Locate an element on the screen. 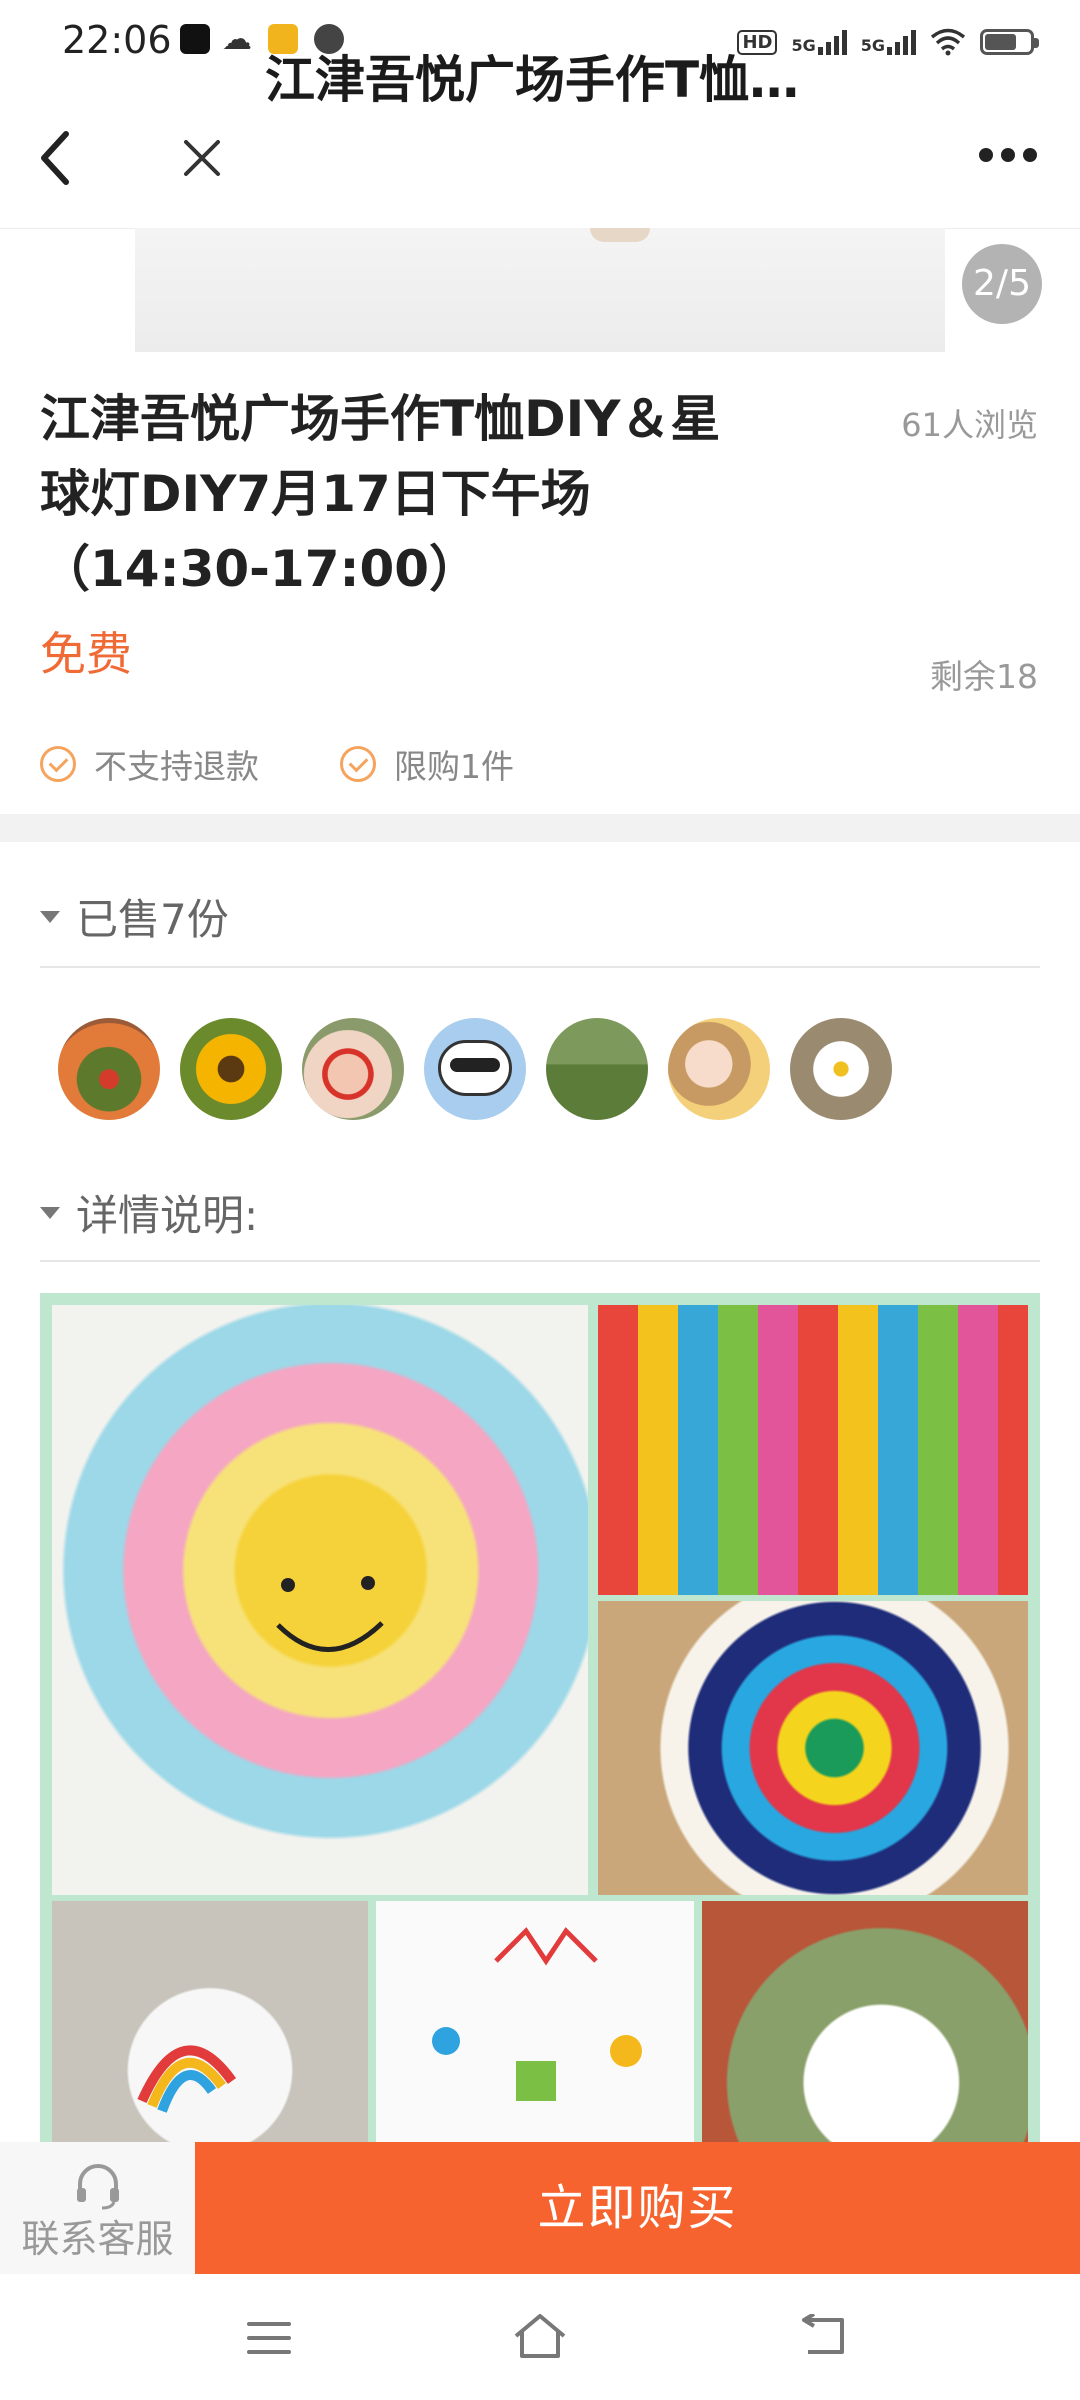 This screenshot has height=2400, width=1080. collage-panel-drawn-shirt is located at coordinates (535, 2022).